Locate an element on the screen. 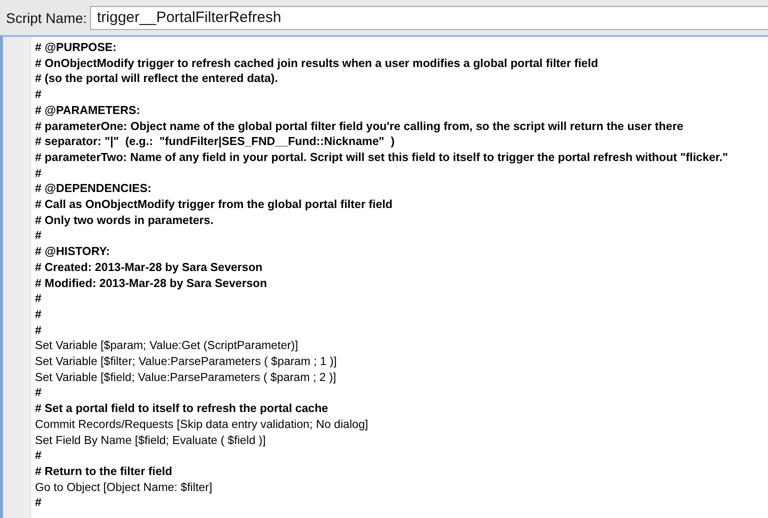  script-comment-line: # parameterOne: Object name of the global portal filter field you're calling from, so the script will return the user there is located at coordinates (401, 126).